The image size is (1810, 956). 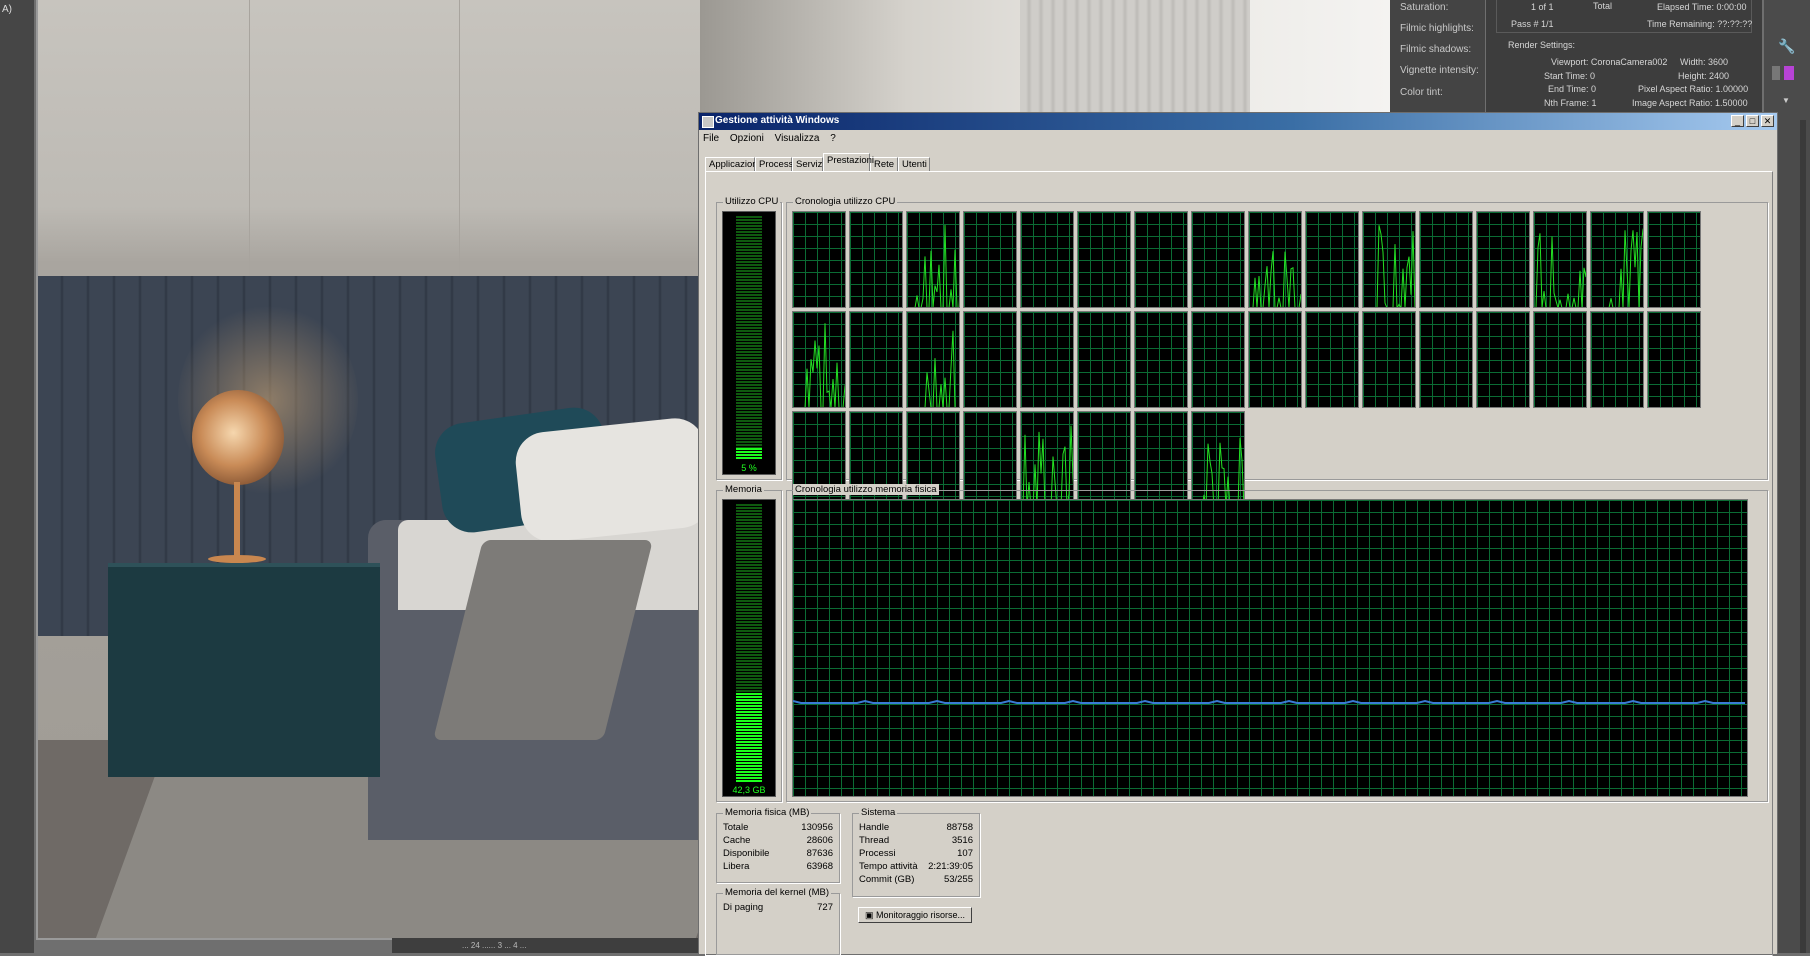 I want to click on stat-value: 727, so click(x=825, y=907).